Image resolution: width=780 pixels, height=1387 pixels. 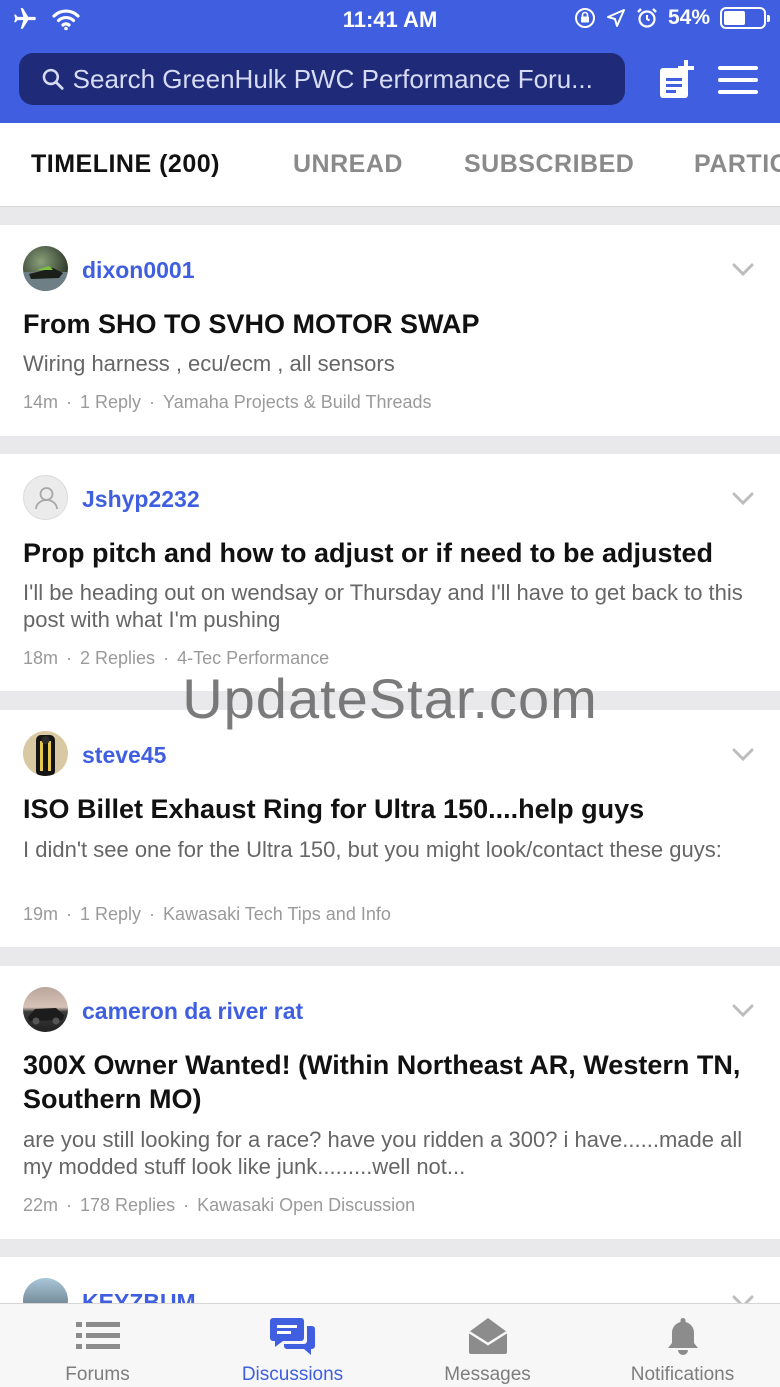 What do you see at coordinates (292, 1336) in the screenshot?
I see `chat-bubbles-icon` at bounding box center [292, 1336].